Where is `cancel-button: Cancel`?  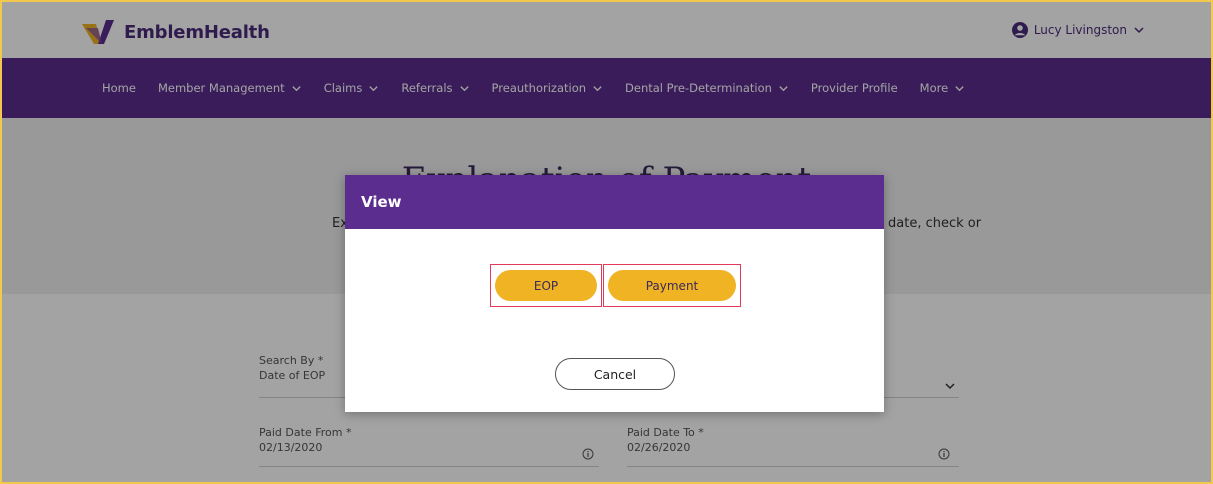 cancel-button: Cancel is located at coordinates (615, 374).